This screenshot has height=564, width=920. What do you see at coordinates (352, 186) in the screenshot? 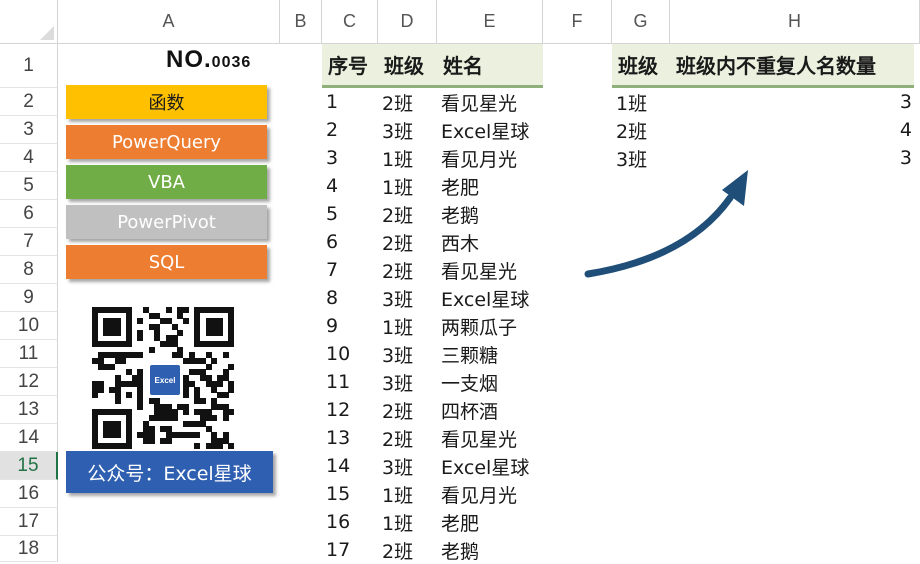
I see `seq-cell: 4` at bounding box center [352, 186].